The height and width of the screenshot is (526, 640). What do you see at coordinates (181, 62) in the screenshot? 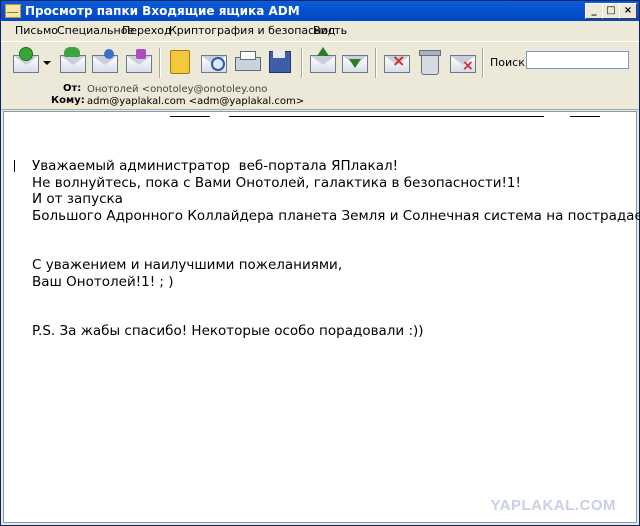
I see `address-book-icon` at bounding box center [181, 62].